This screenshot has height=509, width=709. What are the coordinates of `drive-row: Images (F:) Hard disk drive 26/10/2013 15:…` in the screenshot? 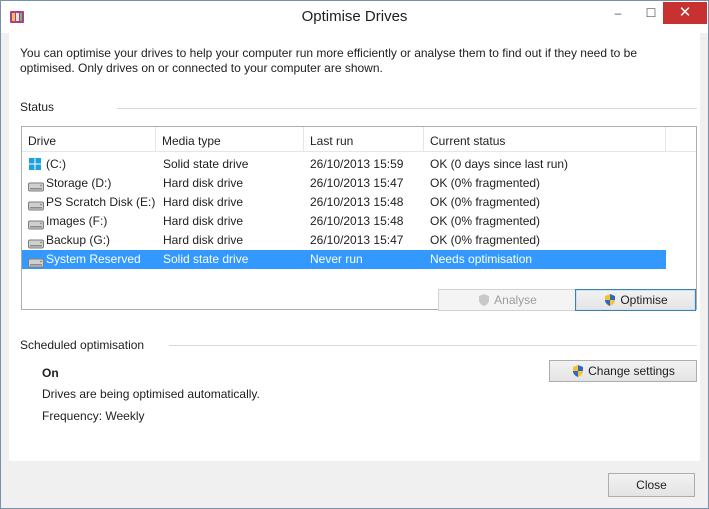 It's located at (344, 221).